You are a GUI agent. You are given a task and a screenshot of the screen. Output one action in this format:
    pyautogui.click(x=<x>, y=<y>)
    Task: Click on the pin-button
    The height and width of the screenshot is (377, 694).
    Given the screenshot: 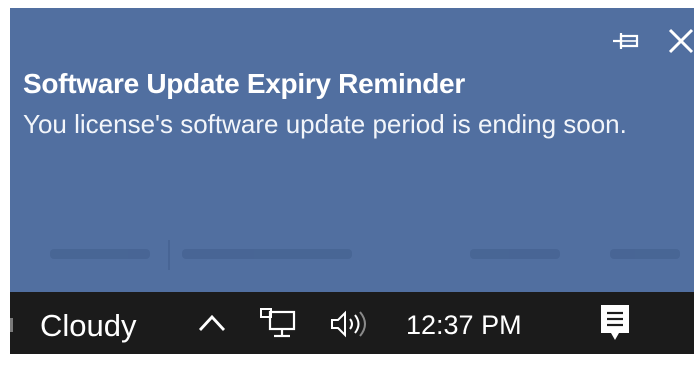 What is the action you would take?
    pyautogui.click(x=626, y=41)
    